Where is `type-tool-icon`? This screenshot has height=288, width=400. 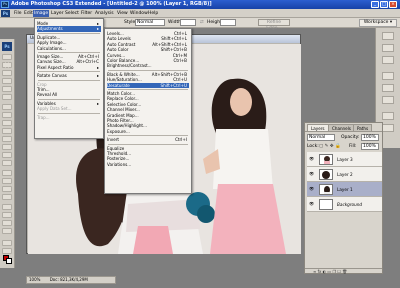
type-tool-icon is located at coordinates (7, 181).